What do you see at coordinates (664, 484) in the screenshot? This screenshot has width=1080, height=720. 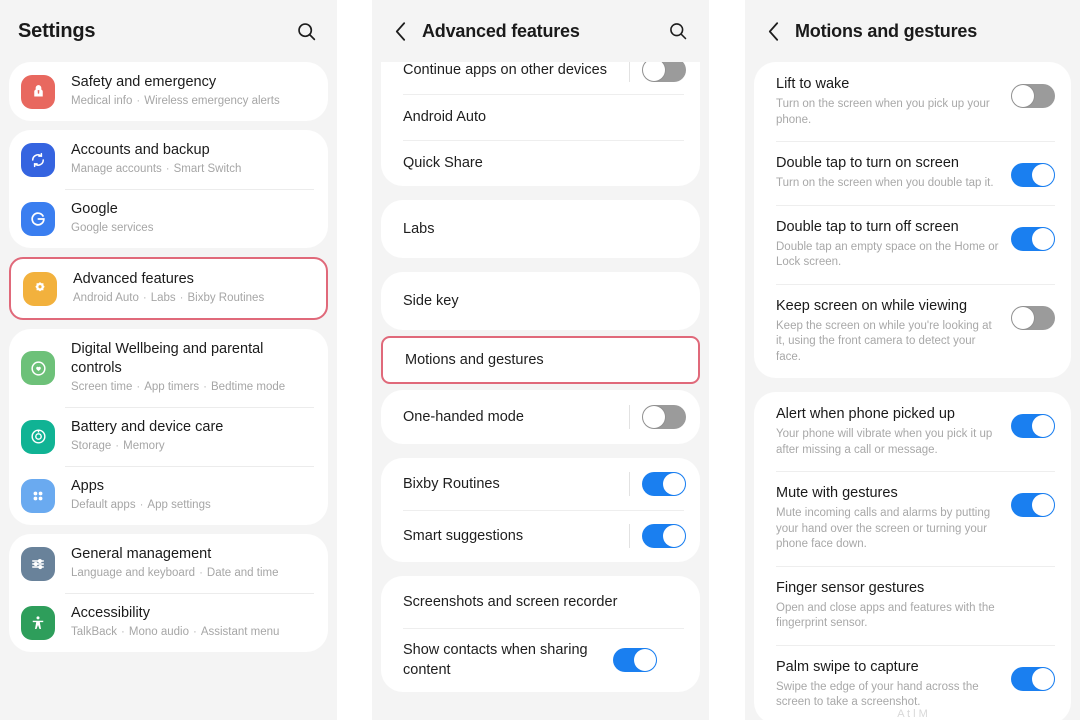 I see `toggle-bixby-routines` at bounding box center [664, 484].